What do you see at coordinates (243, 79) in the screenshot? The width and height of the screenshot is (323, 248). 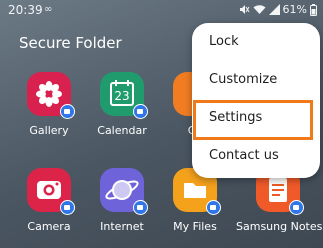 I see `menu-item-label: Customize` at bounding box center [243, 79].